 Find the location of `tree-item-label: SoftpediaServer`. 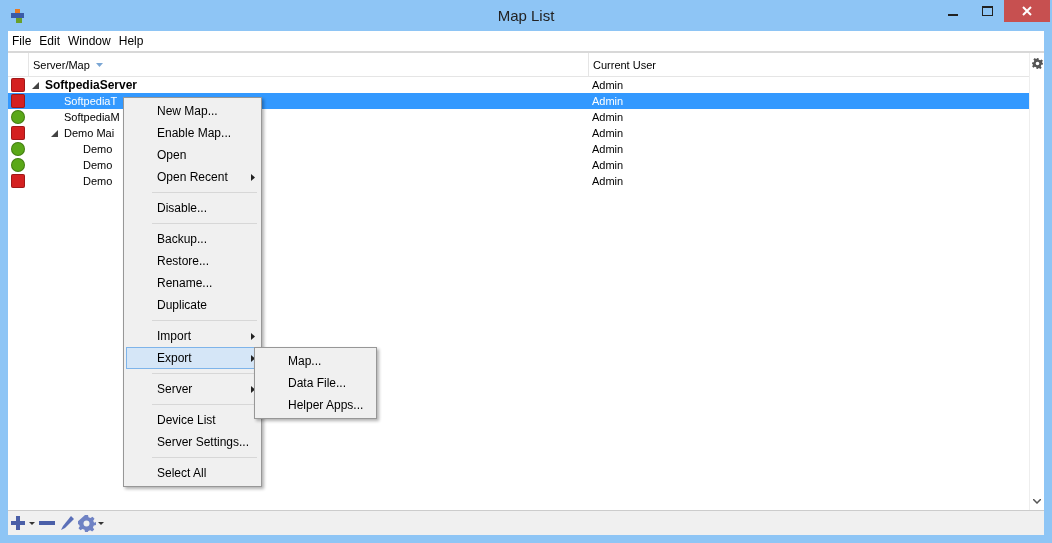

tree-item-label: SoftpediaServer is located at coordinates (91, 85).